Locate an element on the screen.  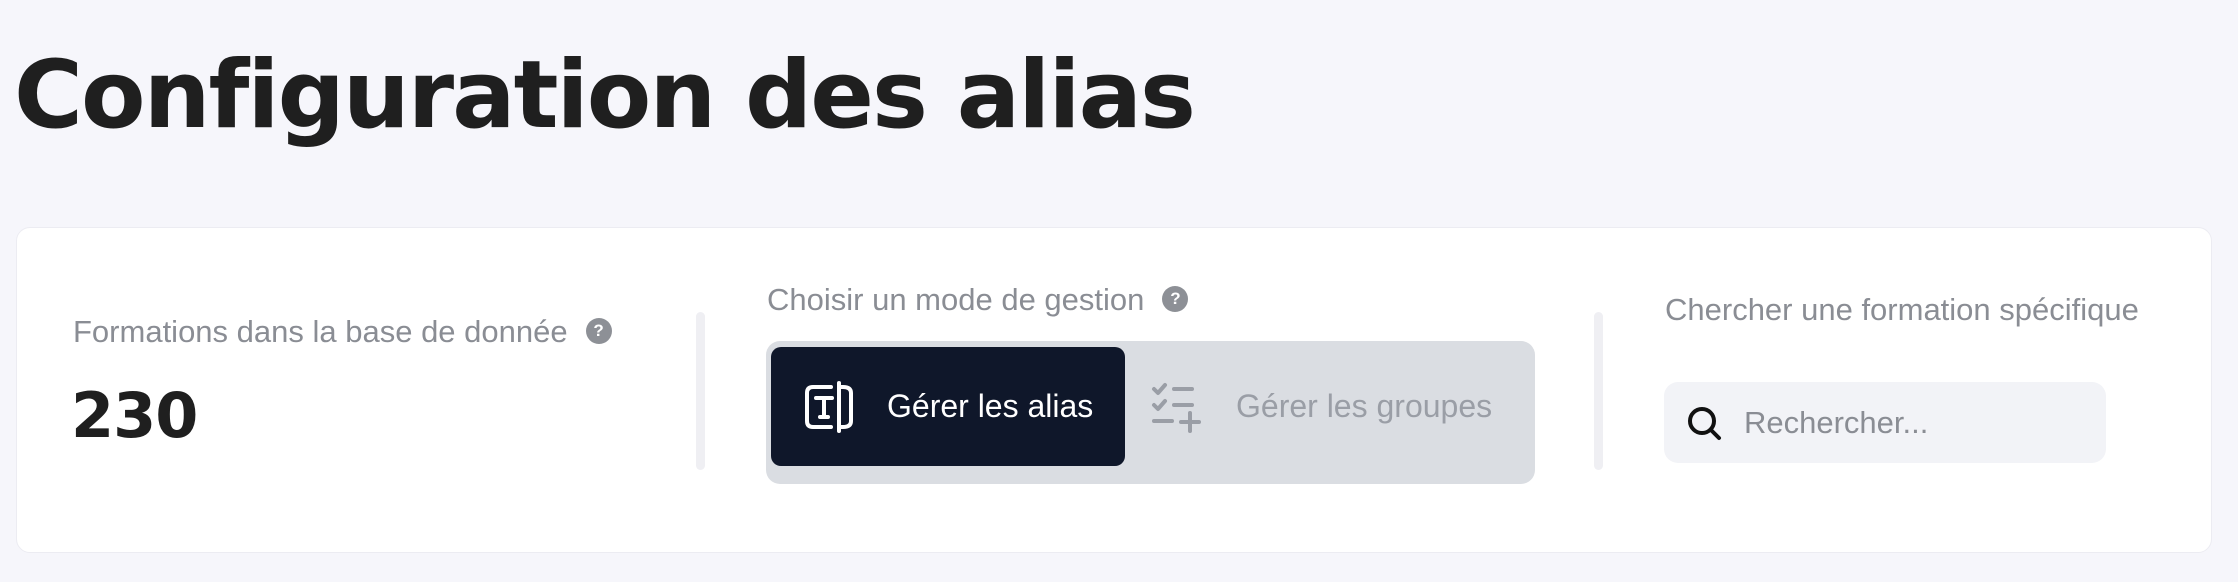
manage-alias-label: Gérer les alias is located at coordinates (990, 406).